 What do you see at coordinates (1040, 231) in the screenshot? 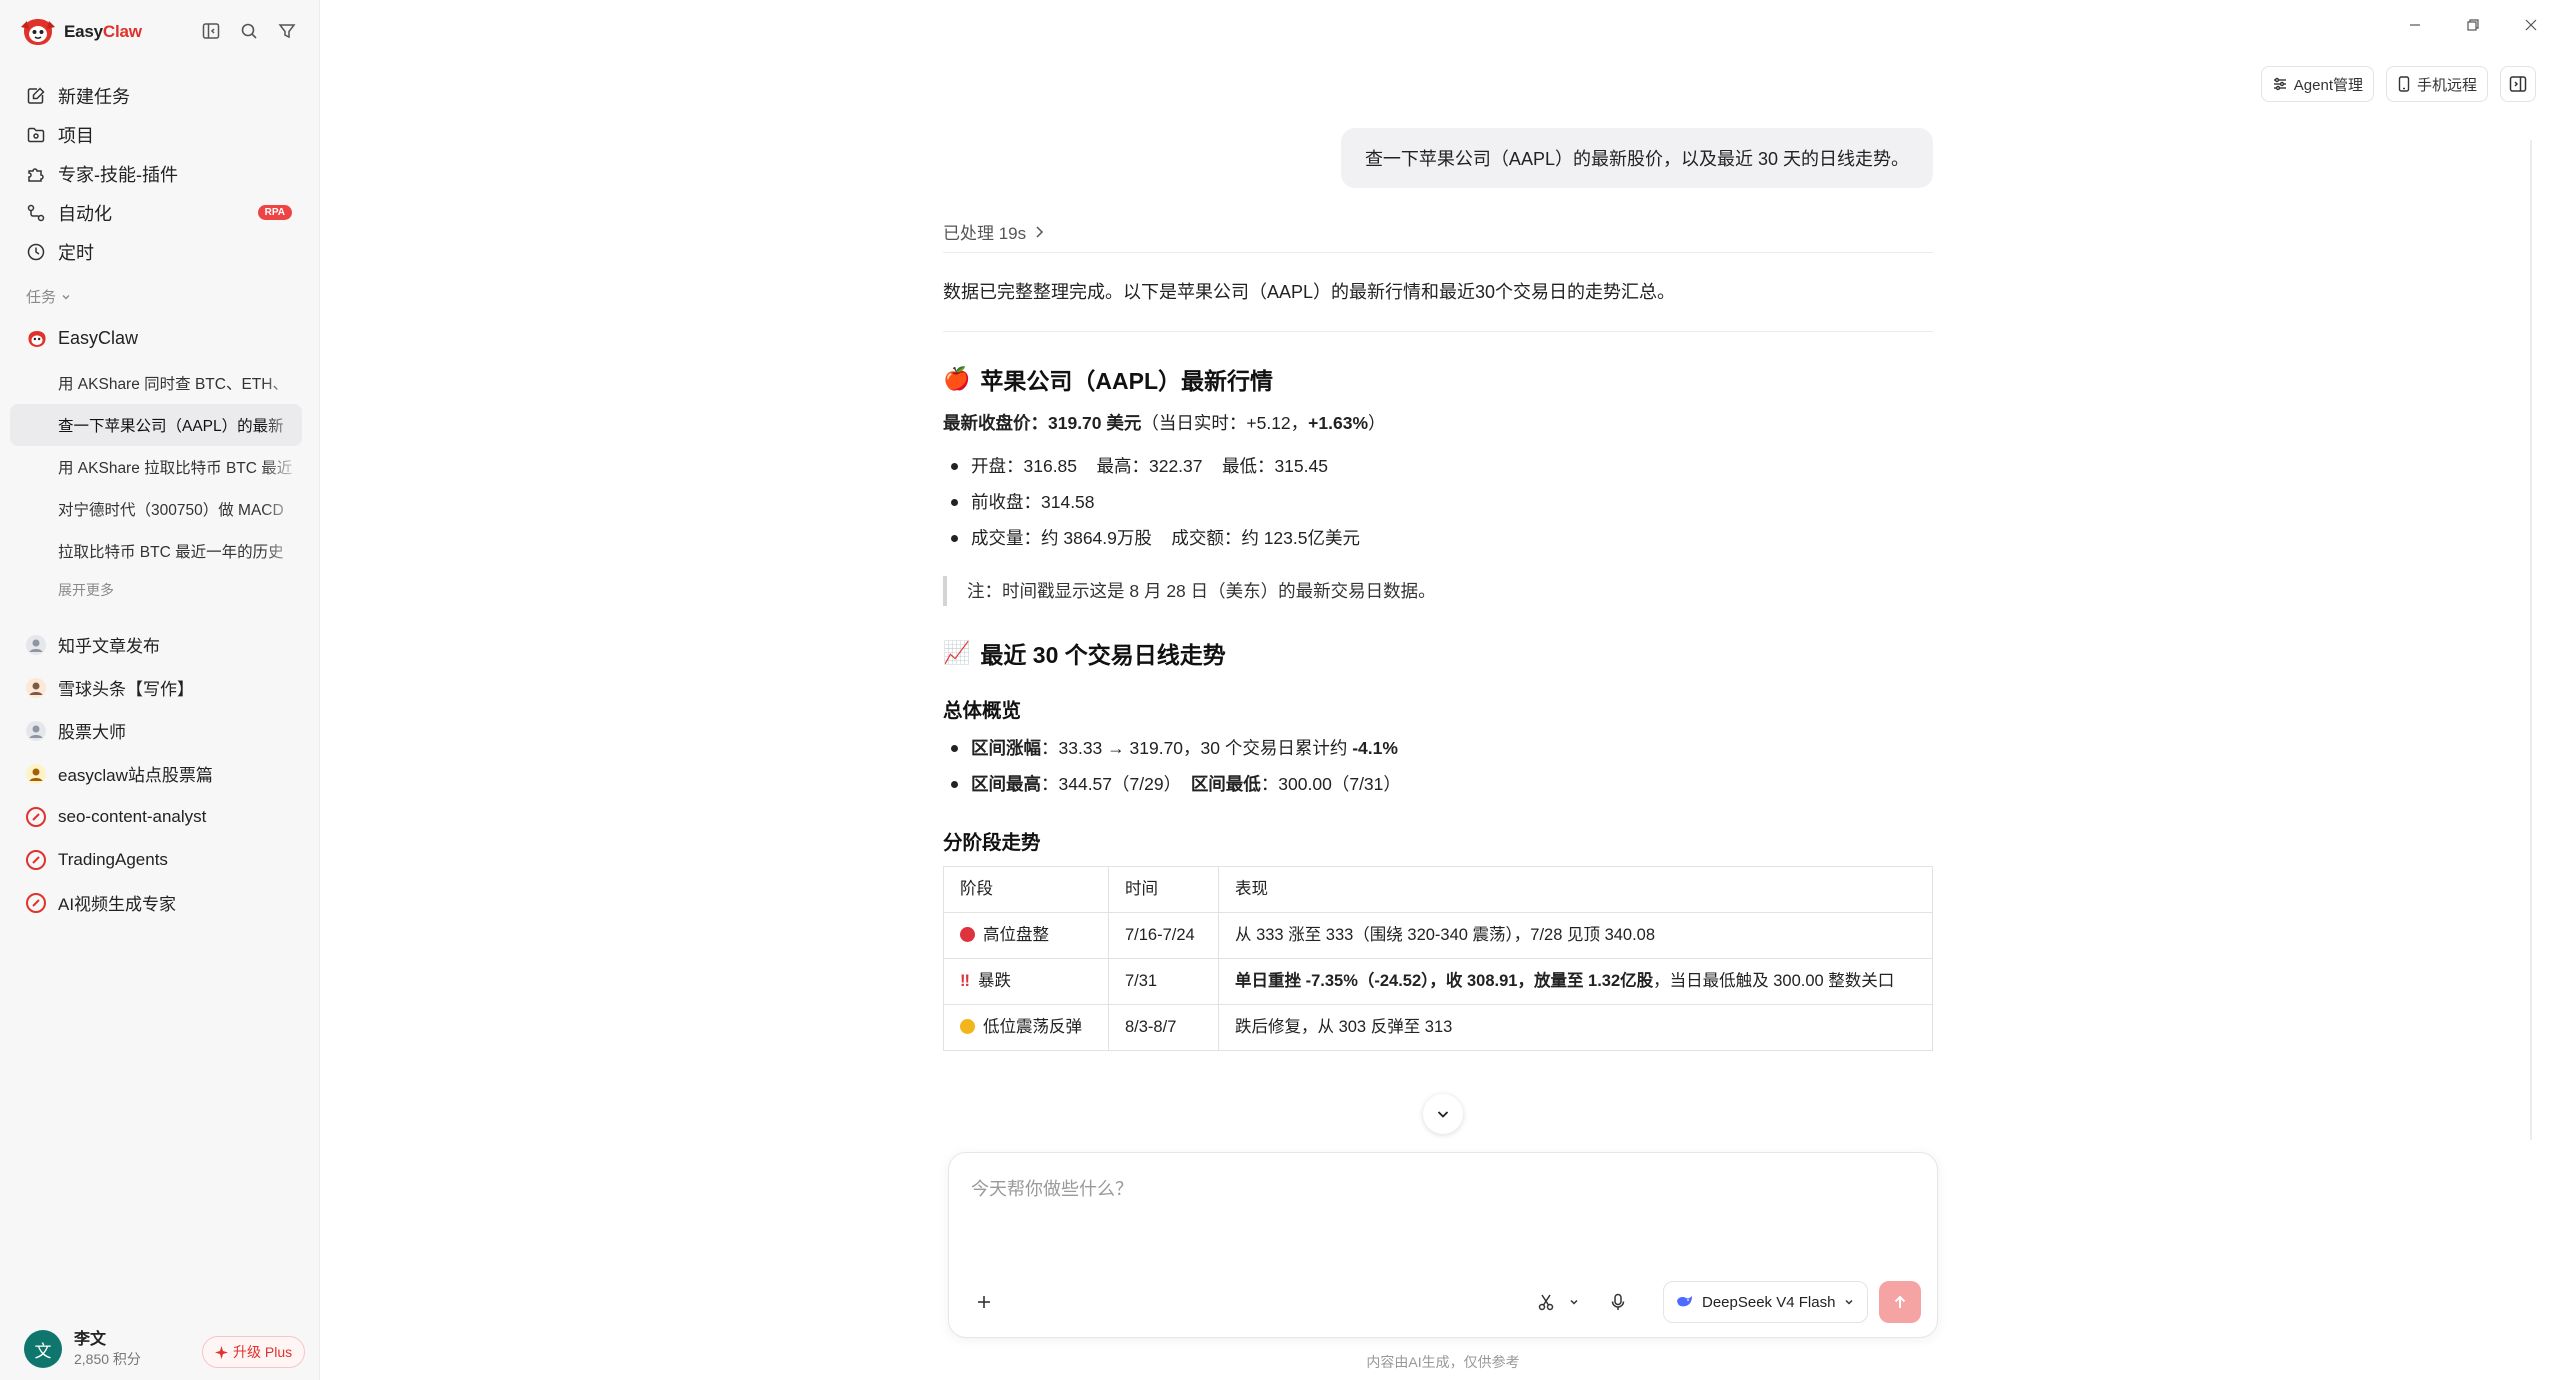
I see `chevron-right-icon` at bounding box center [1040, 231].